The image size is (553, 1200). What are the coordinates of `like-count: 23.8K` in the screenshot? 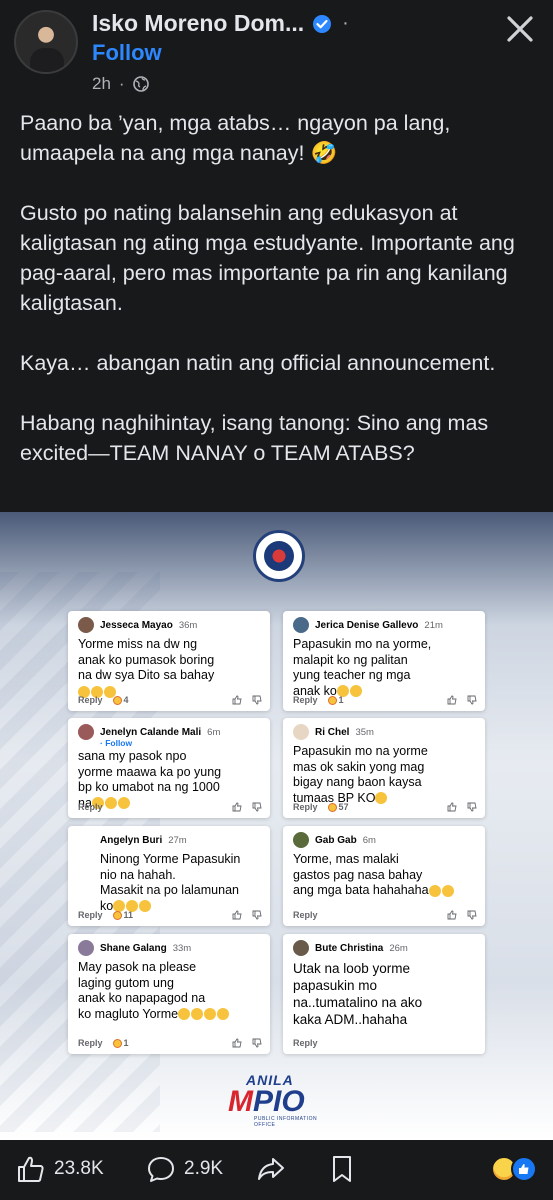 It's located at (79, 1168).